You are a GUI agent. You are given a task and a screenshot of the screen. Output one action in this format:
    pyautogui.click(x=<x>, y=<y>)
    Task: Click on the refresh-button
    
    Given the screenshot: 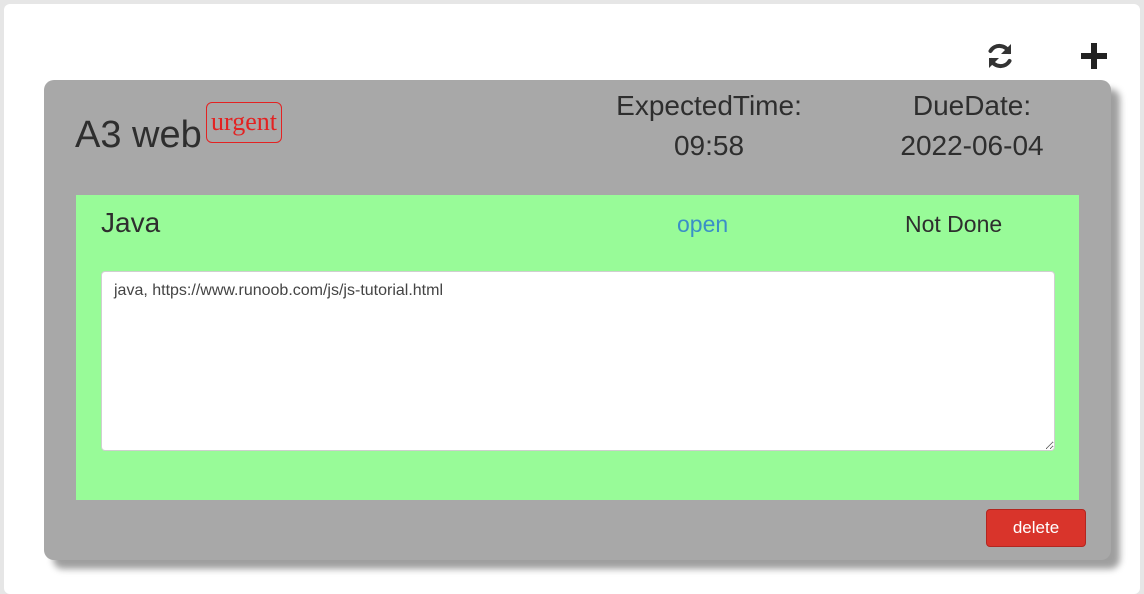 What is the action you would take?
    pyautogui.click(x=1000, y=56)
    